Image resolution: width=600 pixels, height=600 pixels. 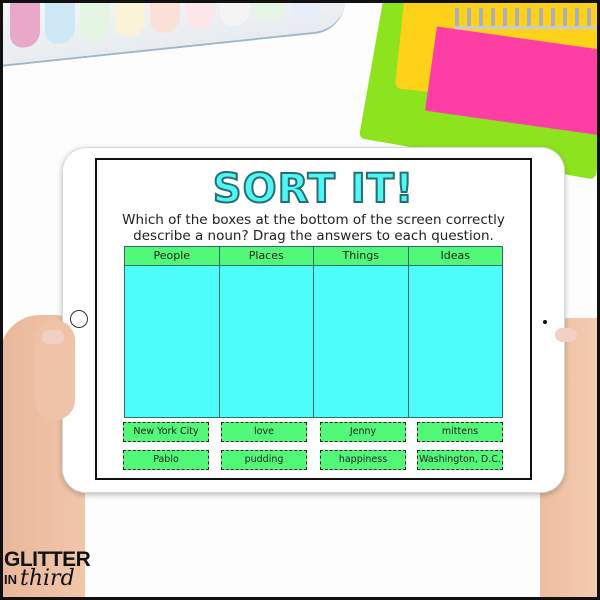 I want to click on drop-zone-things, so click(x=361, y=341).